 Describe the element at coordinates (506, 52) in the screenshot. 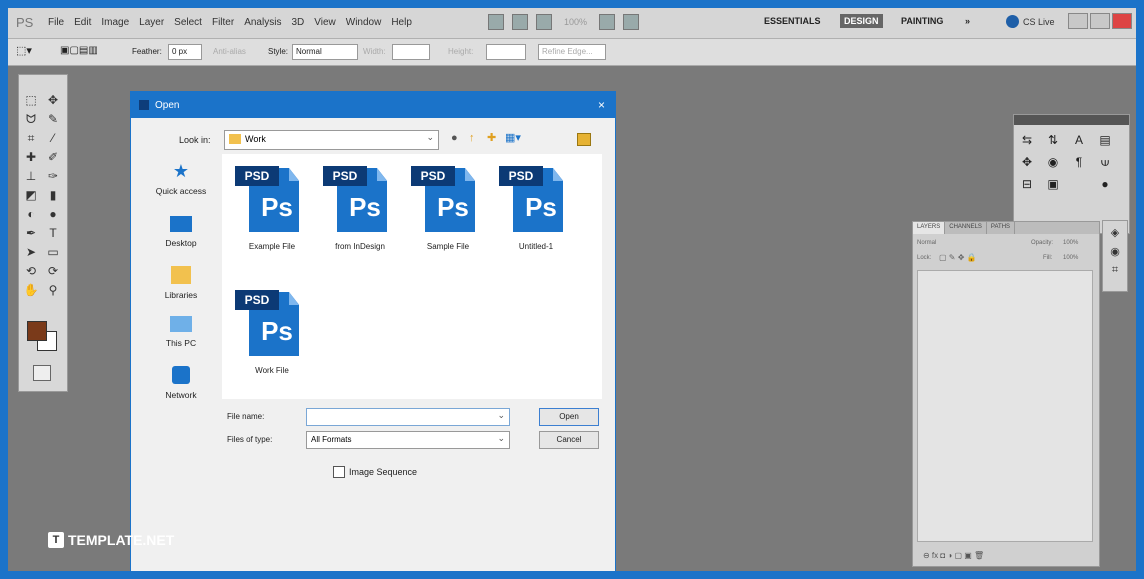

I see `height-input` at that location.